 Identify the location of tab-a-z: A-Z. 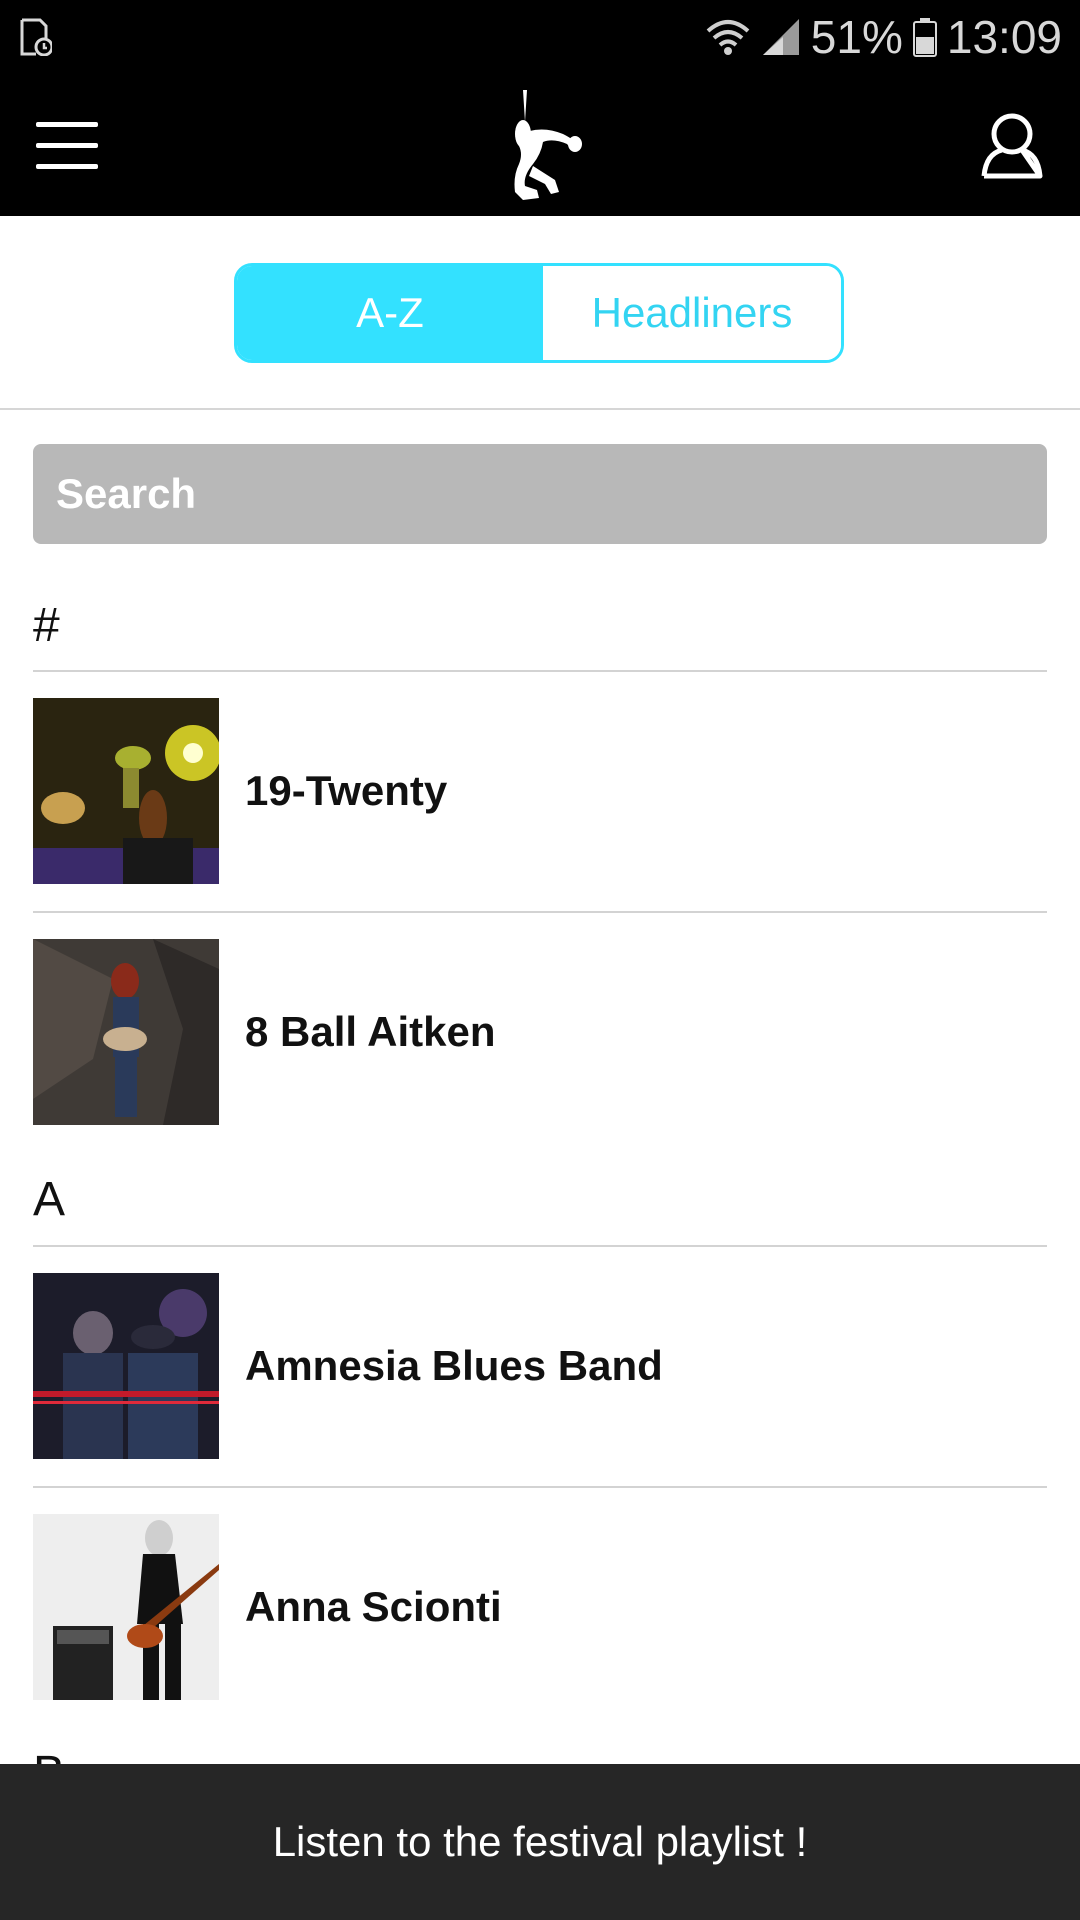
(390, 313).